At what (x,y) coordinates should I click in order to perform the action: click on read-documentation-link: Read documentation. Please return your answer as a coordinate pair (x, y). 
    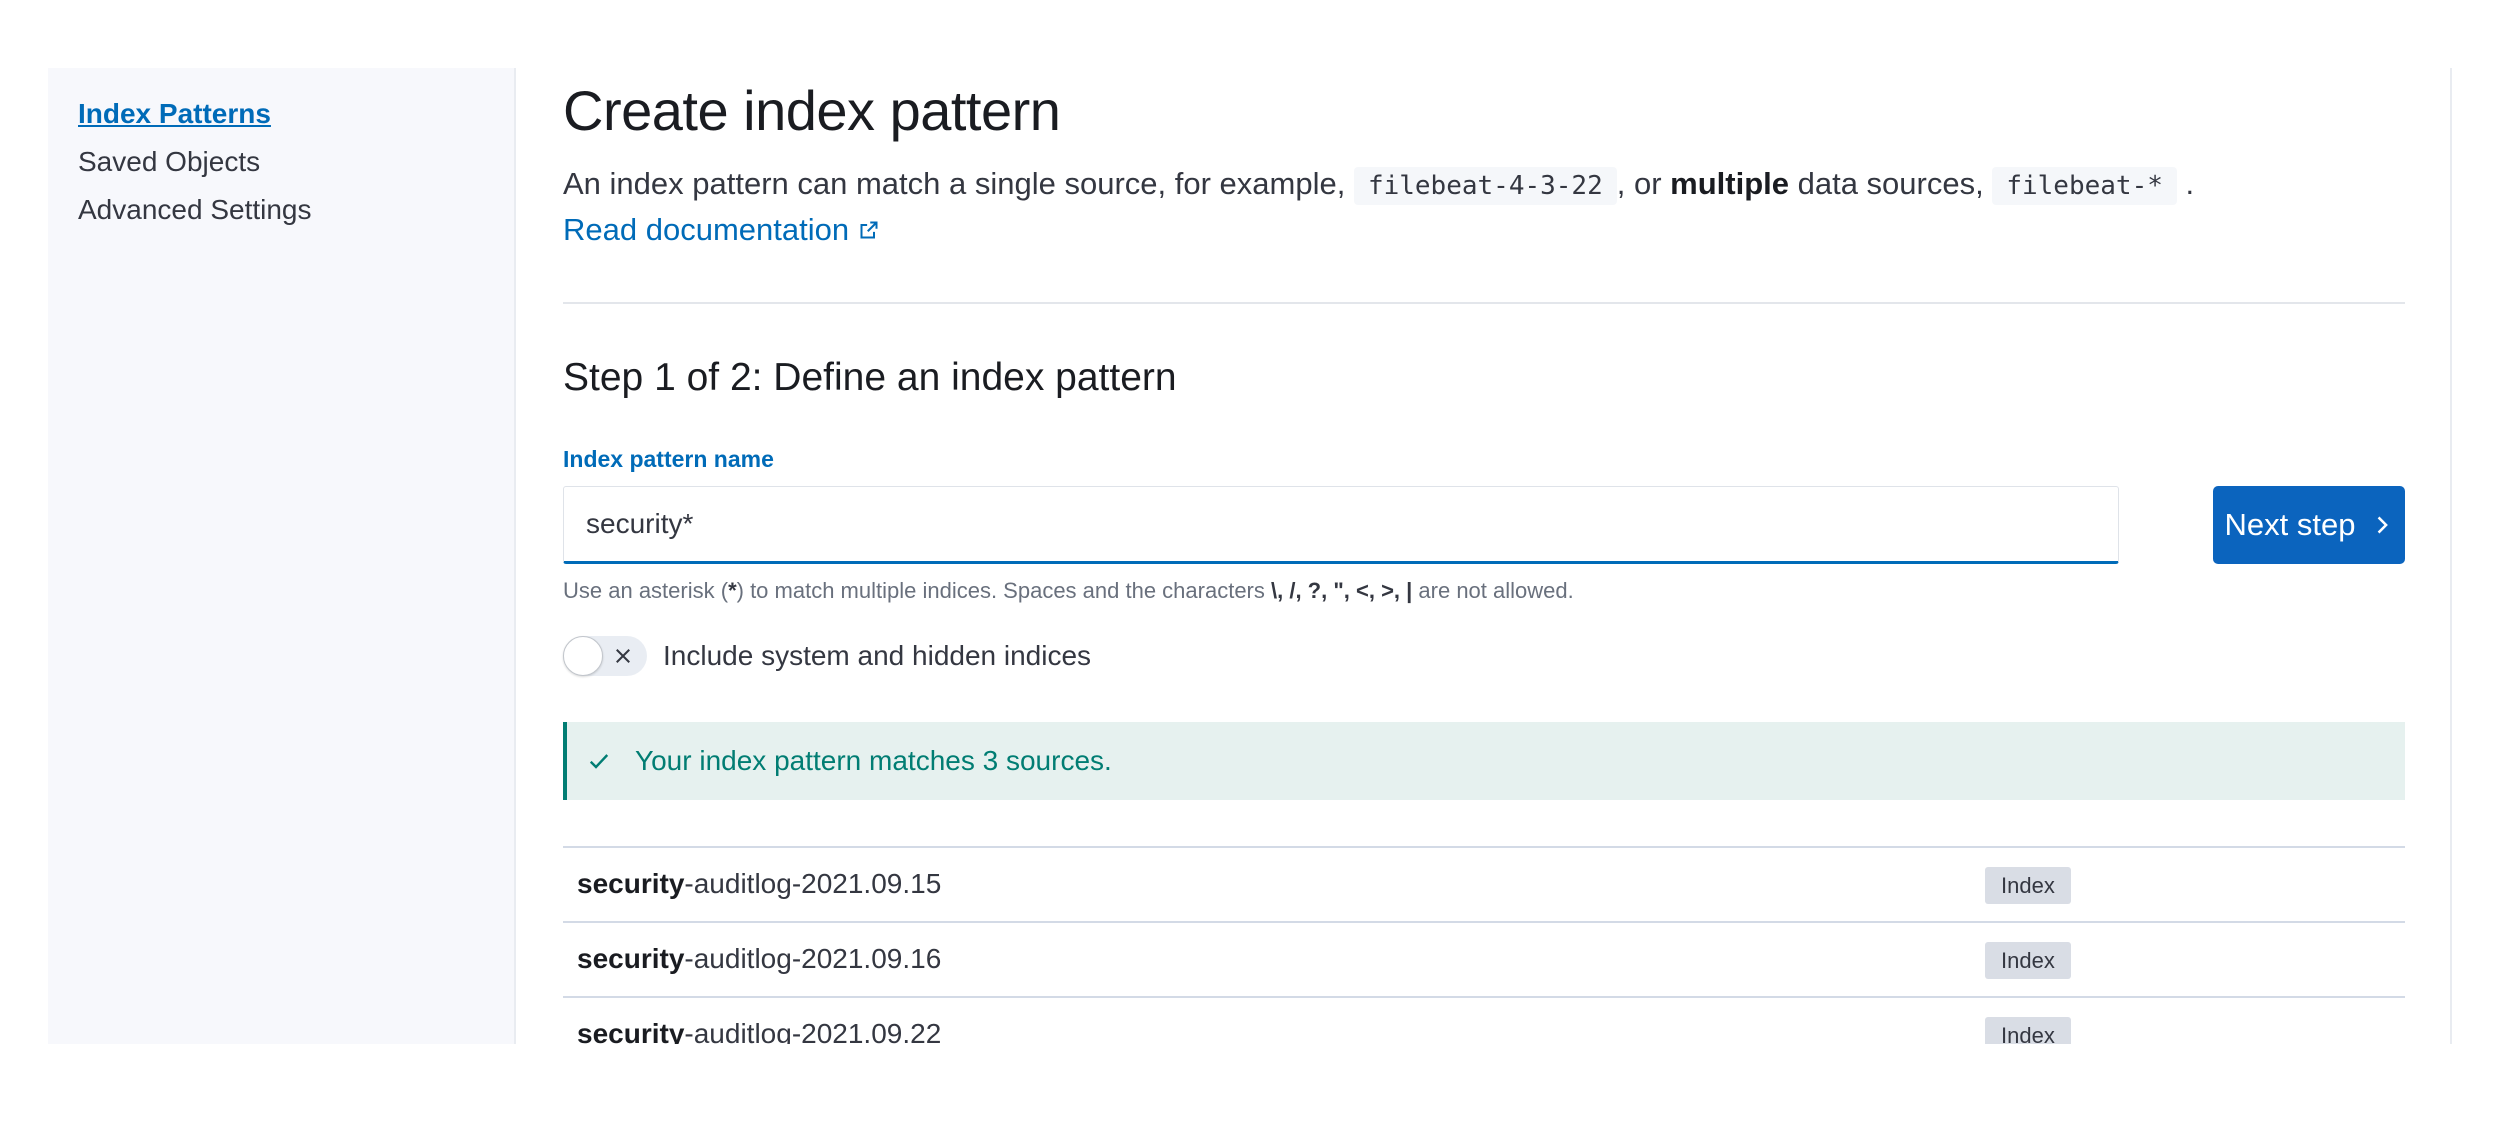
    Looking at the image, I should click on (721, 230).